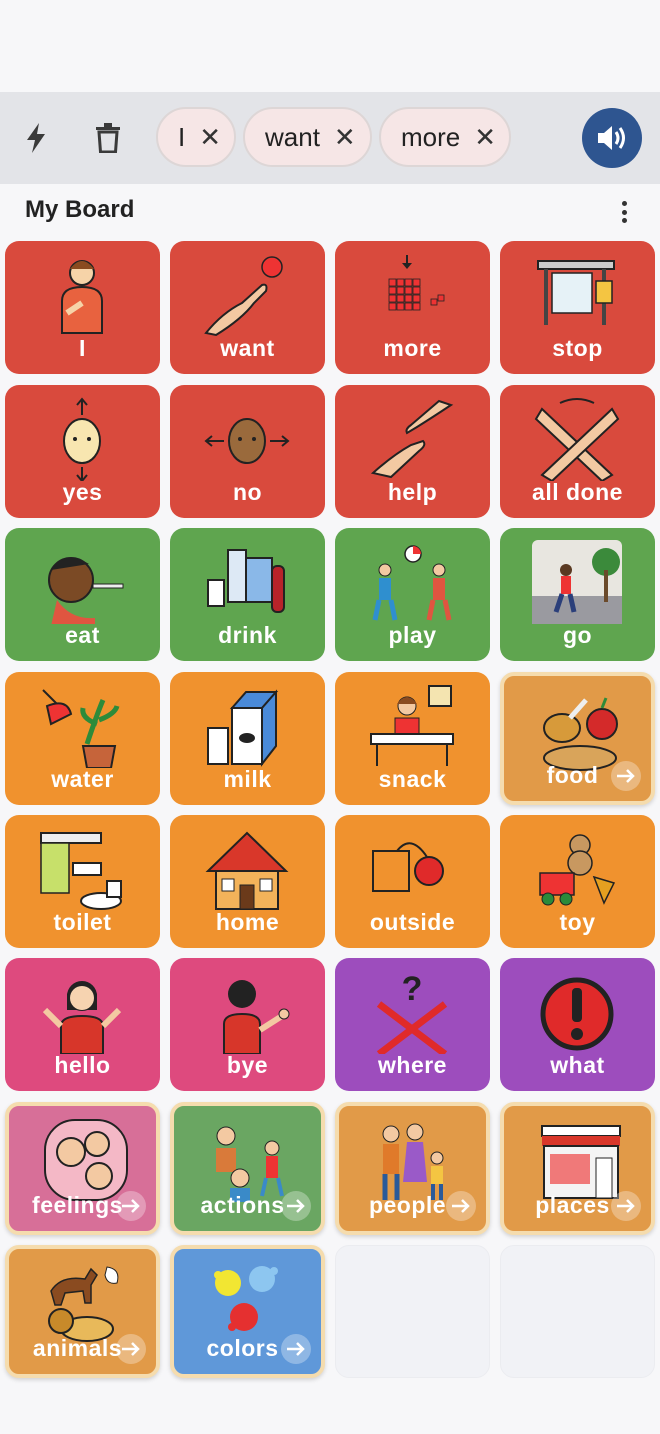 The image size is (660, 1434). Describe the element at coordinates (82, 583) in the screenshot. I see `boy-eating-icon` at that location.